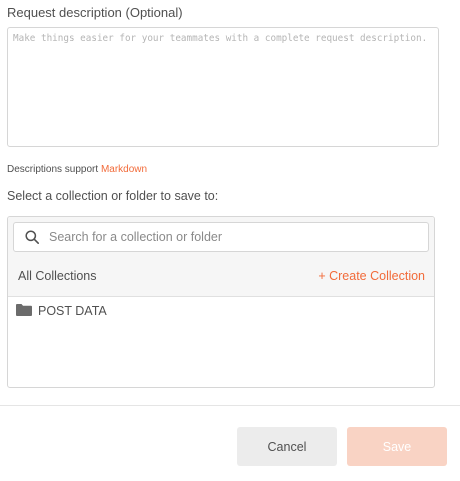  What do you see at coordinates (234, 237) in the screenshot?
I see `collection-search-input` at bounding box center [234, 237].